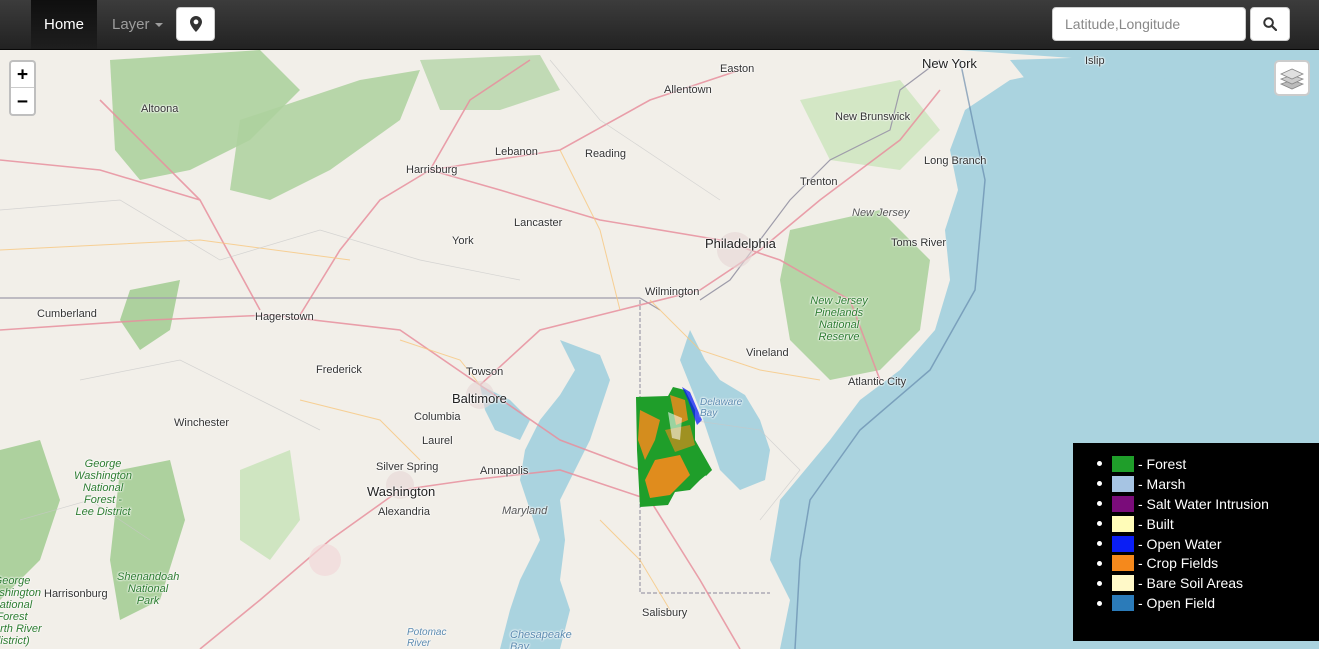 This screenshot has width=1319, height=649. What do you see at coordinates (665, 613) in the screenshot?
I see `map-label: Salisbury` at bounding box center [665, 613].